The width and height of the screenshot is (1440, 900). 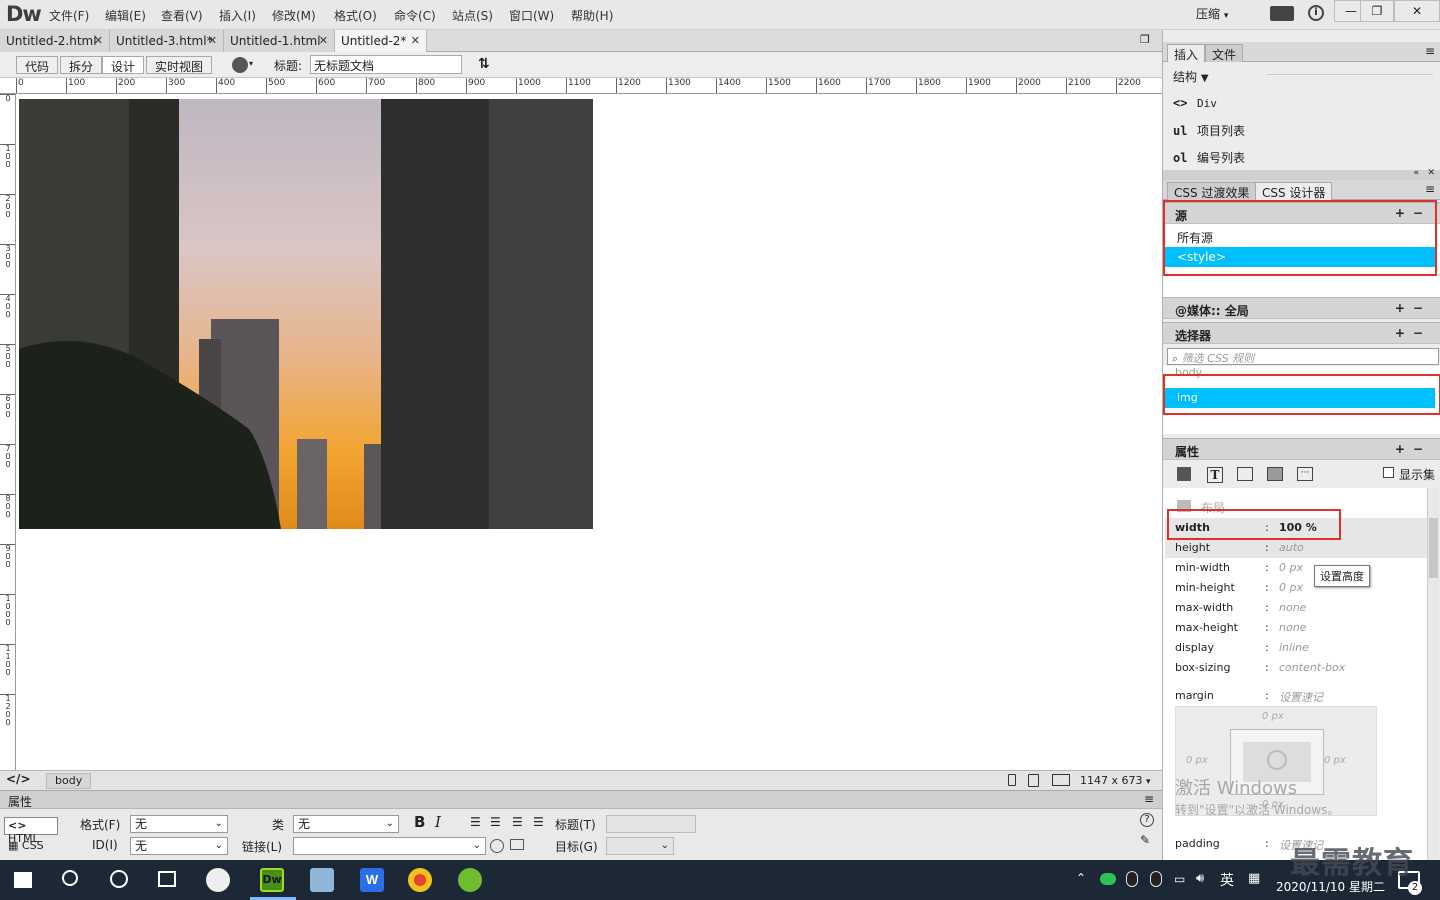 I want to click on menu-help: 帮助(H), so click(x=592, y=15).